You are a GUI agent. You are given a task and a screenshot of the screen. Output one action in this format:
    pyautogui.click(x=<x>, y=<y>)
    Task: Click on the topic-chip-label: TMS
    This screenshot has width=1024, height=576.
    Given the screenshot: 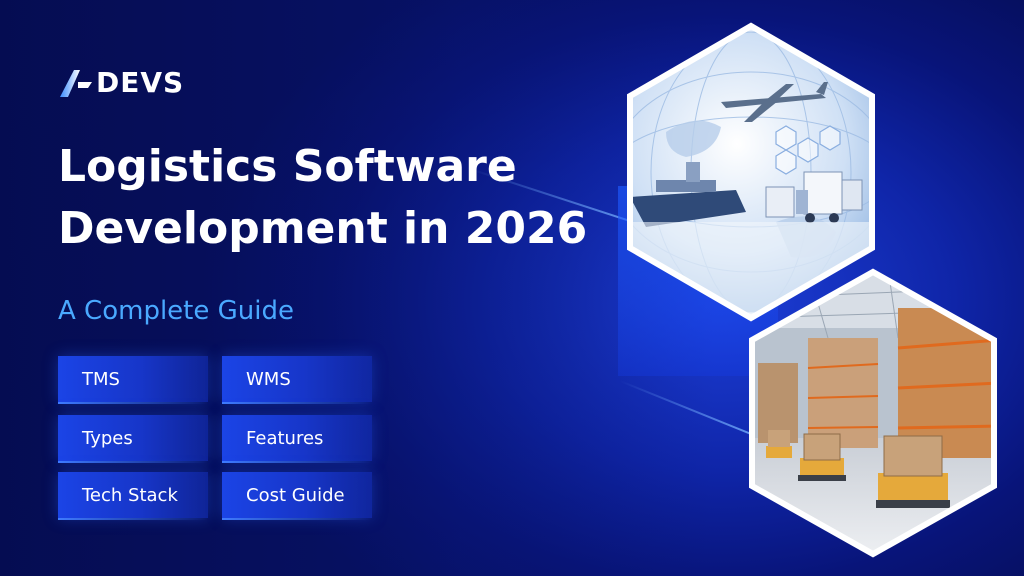 What is the action you would take?
    pyautogui.click(x=101, y=379)
    